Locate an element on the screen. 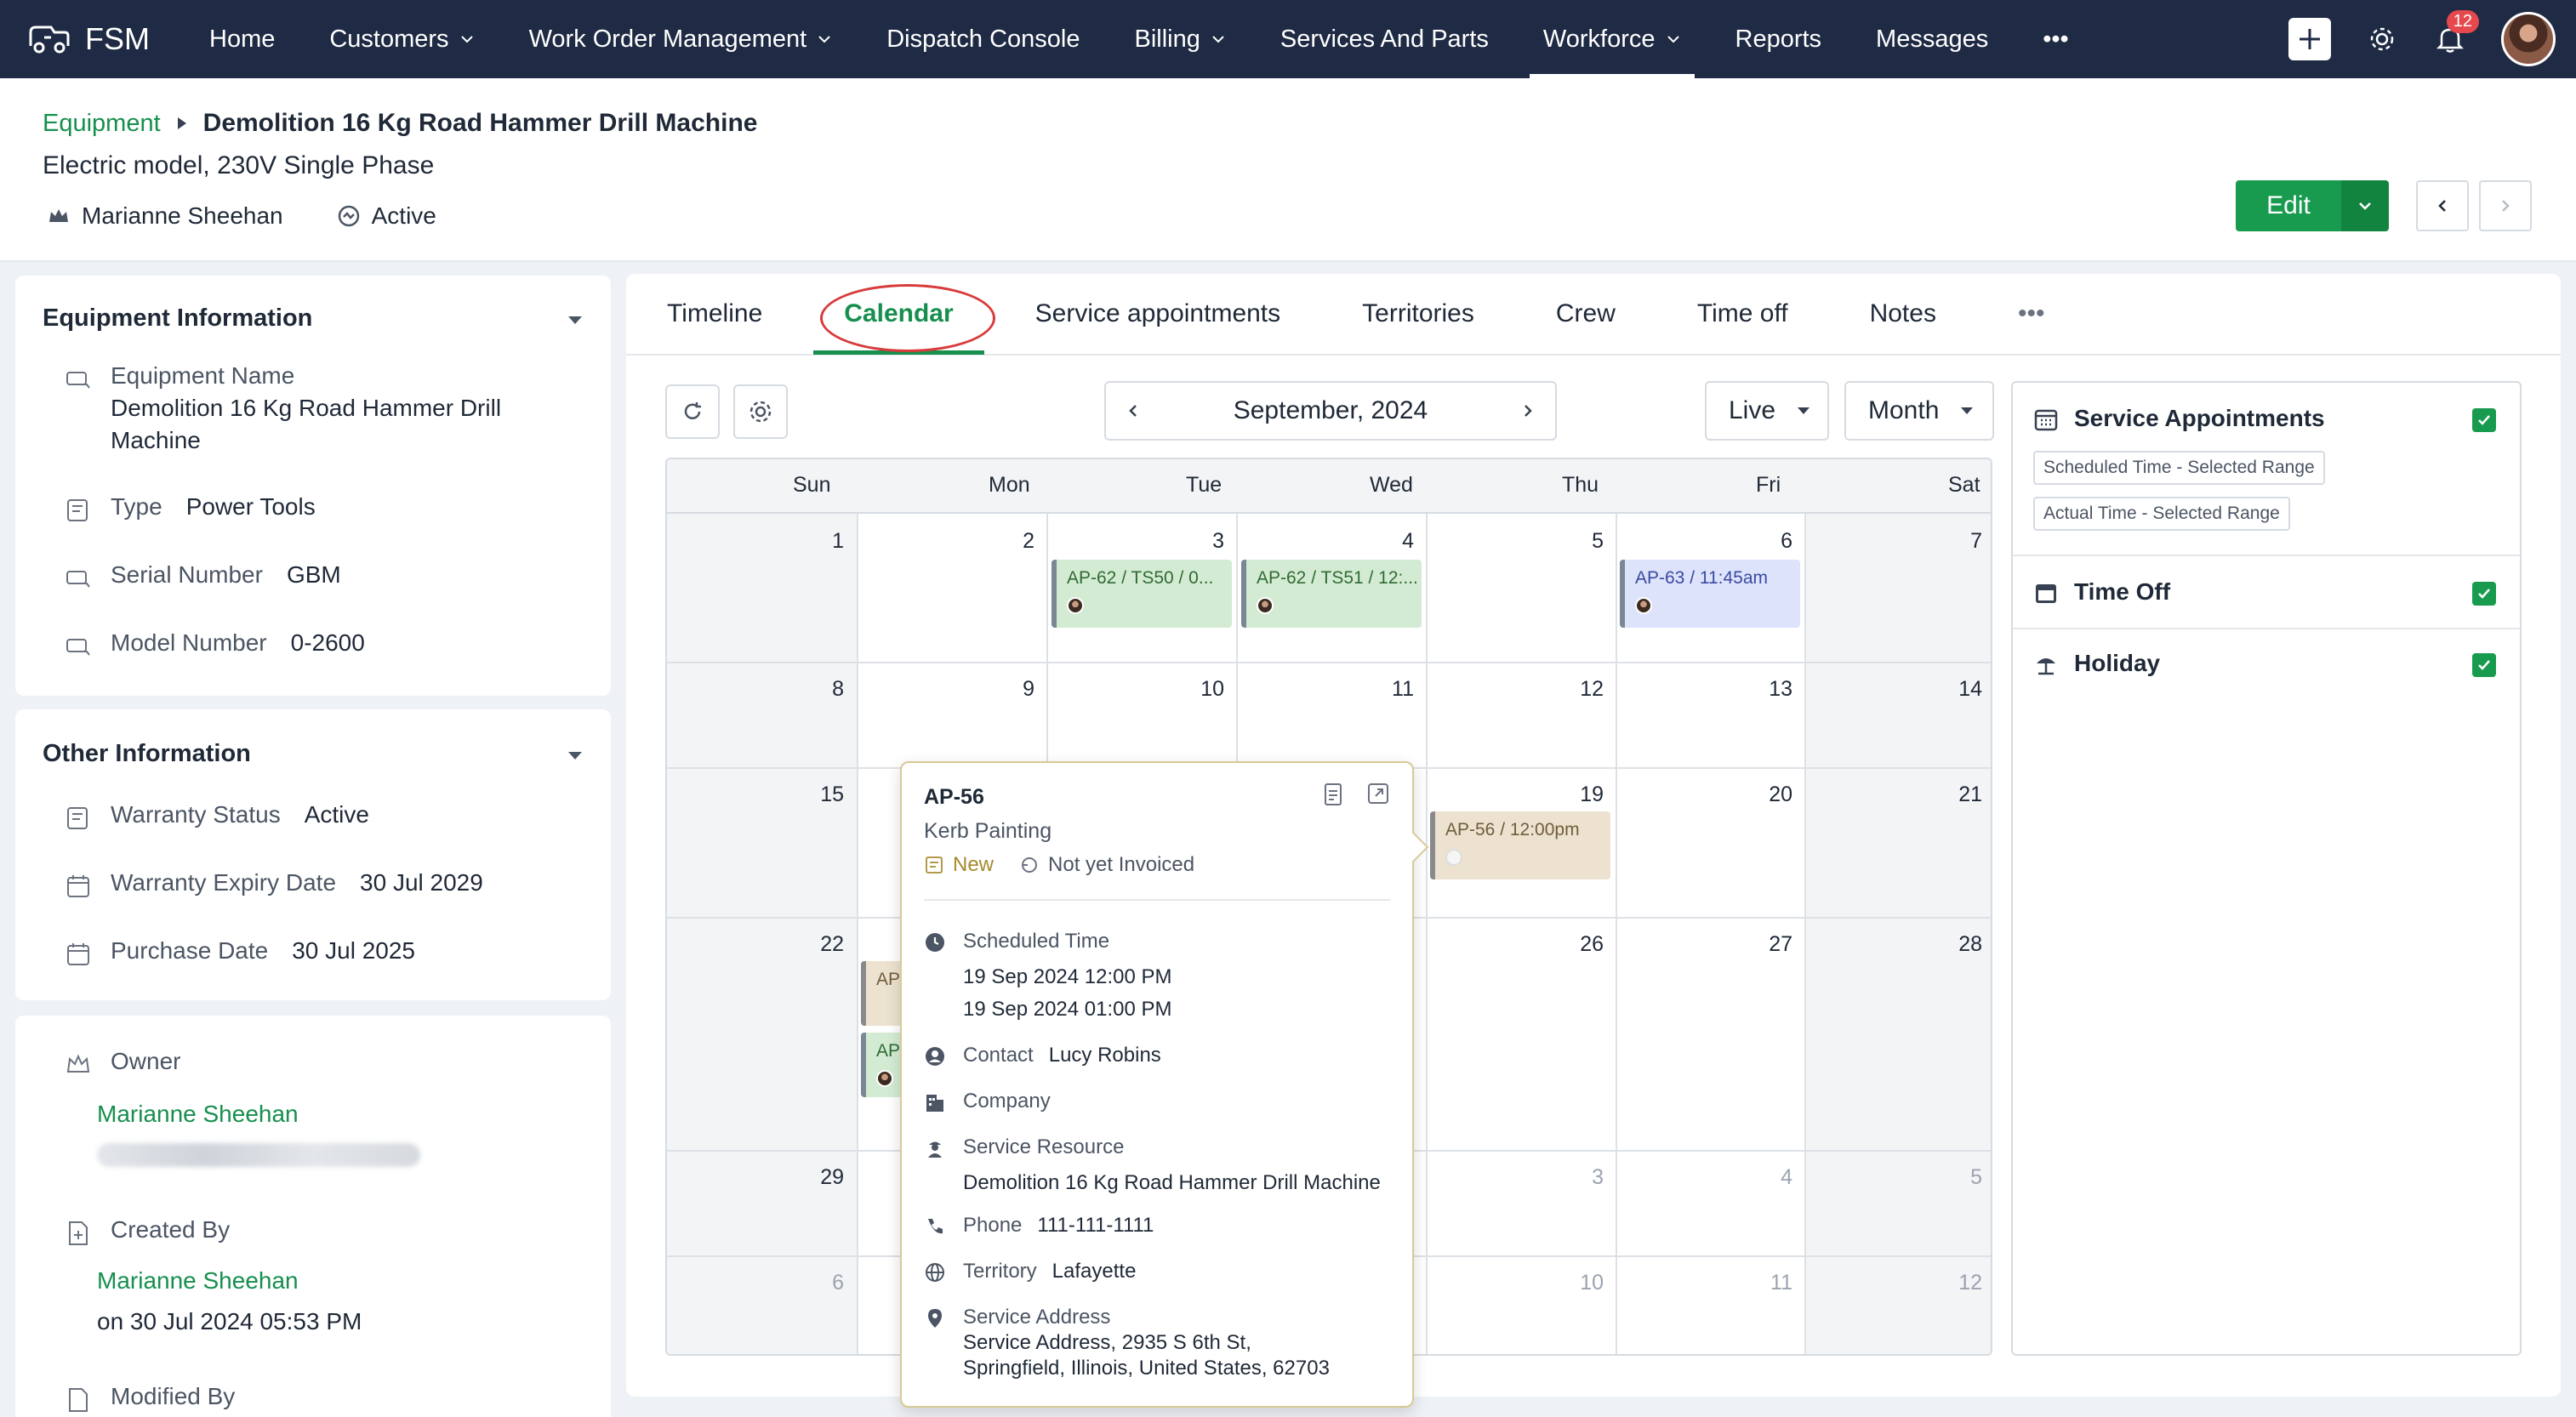  day-number: 7 is located at coordinates (1948, 541).